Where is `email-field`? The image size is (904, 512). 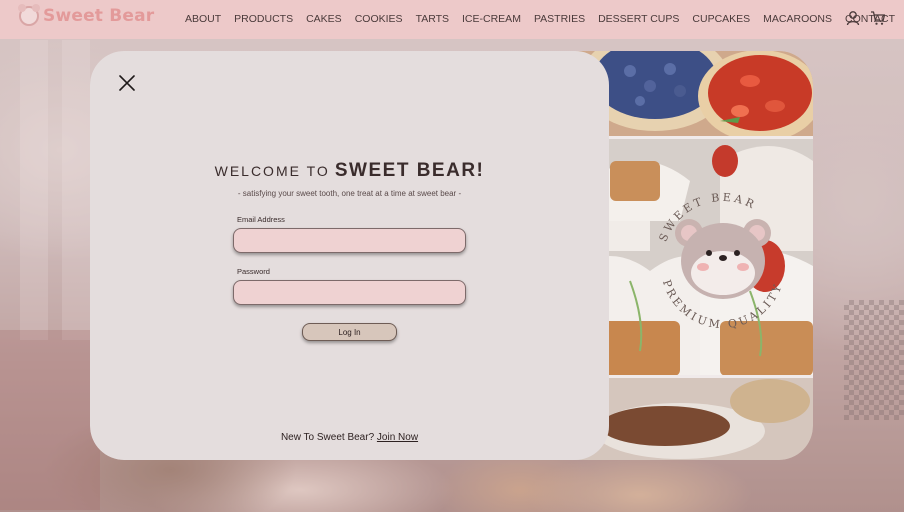
email-field is located at coordinates (349, 240).